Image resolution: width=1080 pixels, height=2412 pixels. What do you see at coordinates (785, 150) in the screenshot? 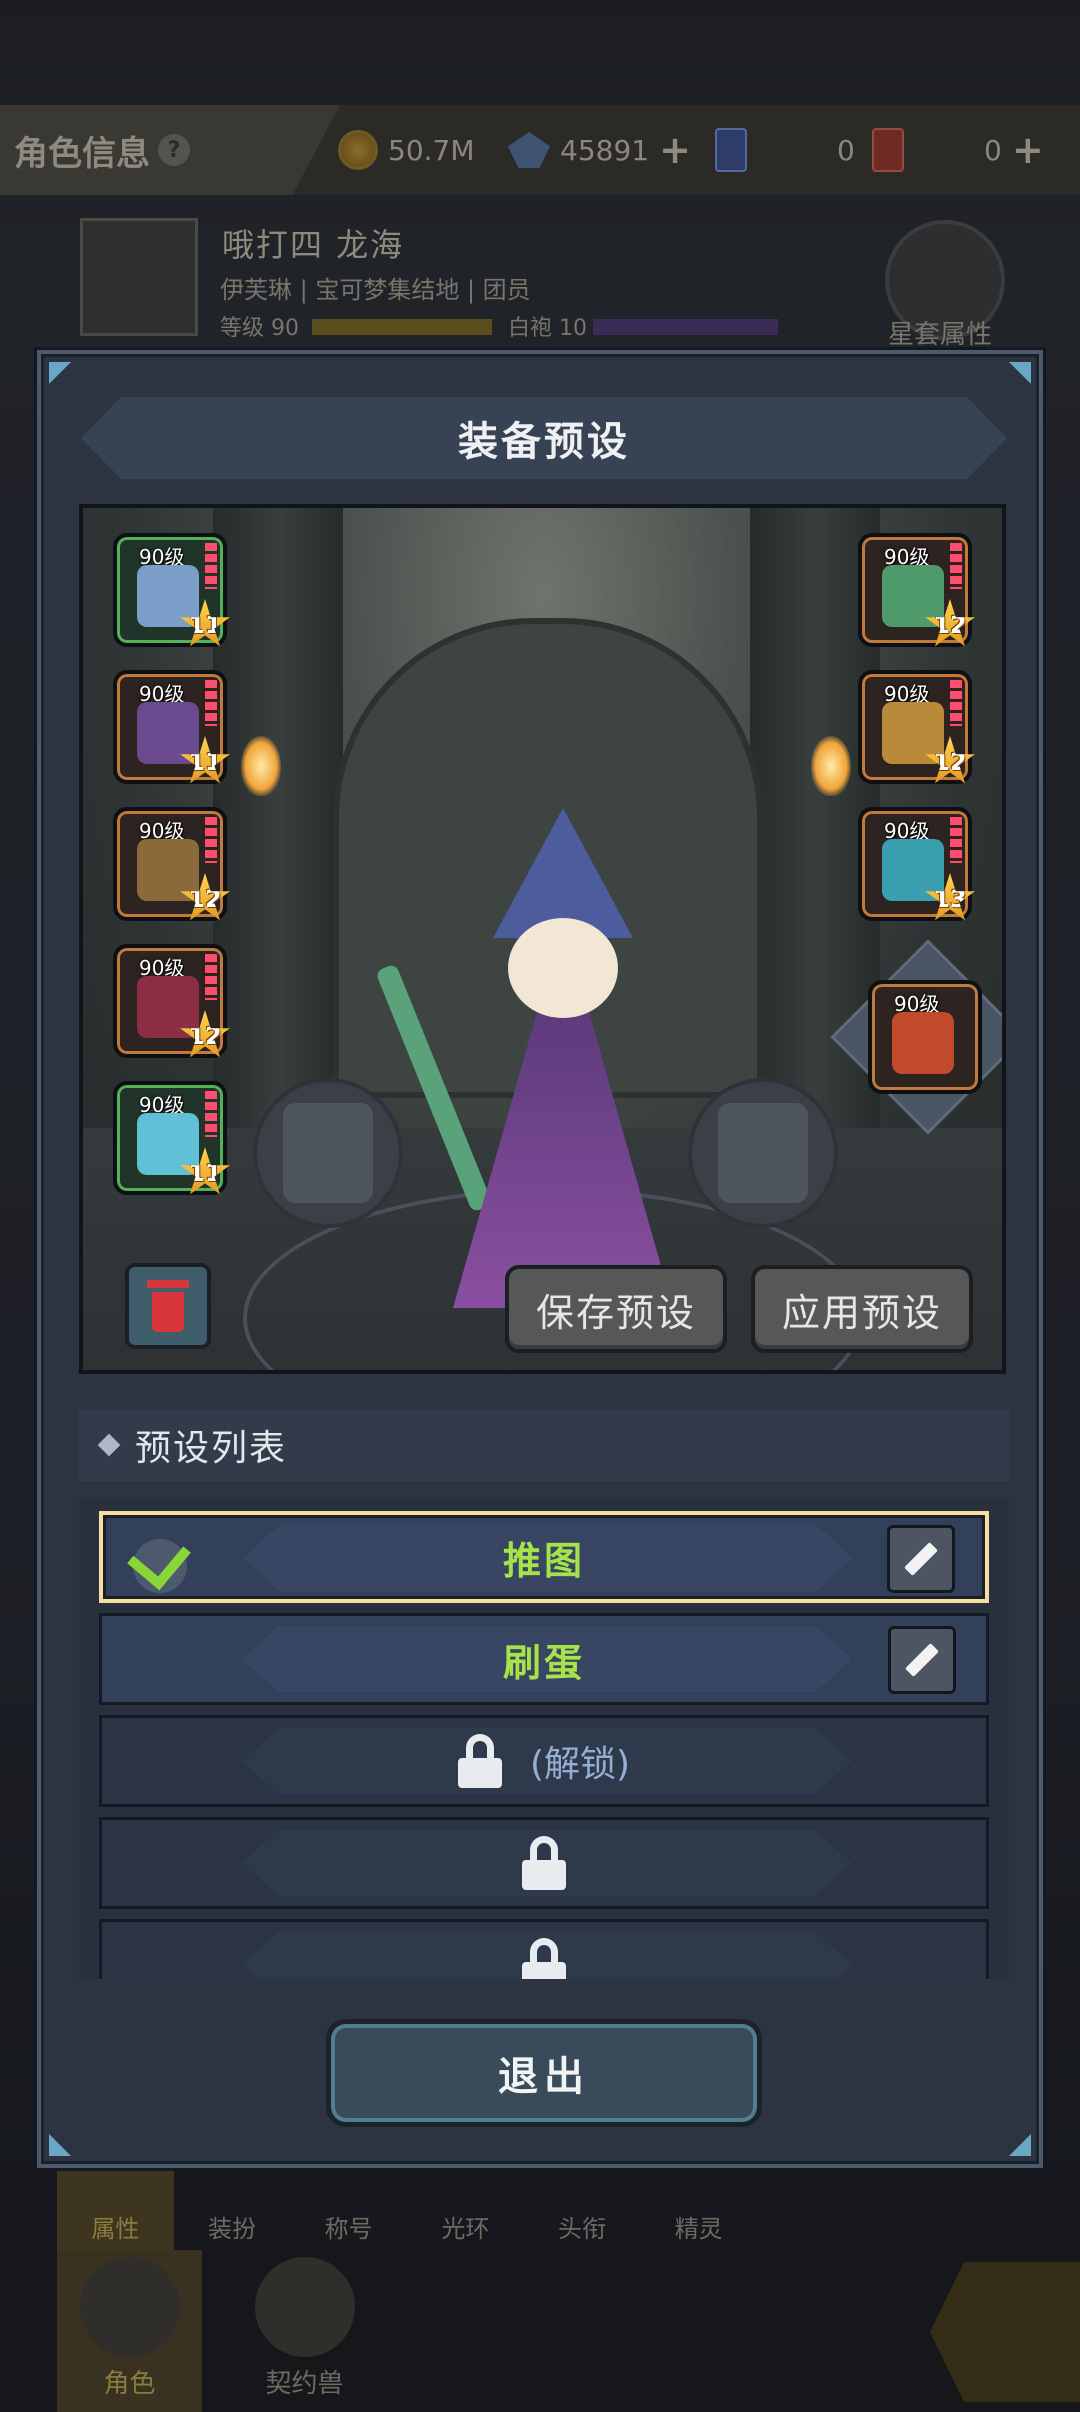
I see `blue-card-counter: 0` at bounding box center [785, 150].